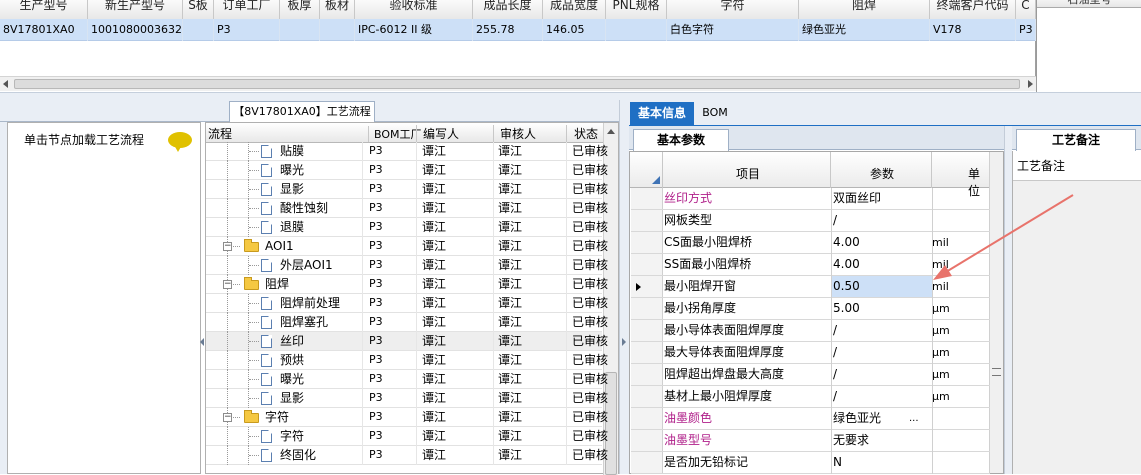 This screenshot has width=1141, height=475. What do you see at coordinates (220, 133) in the screenshot?
I see `tree-header-flow: 流程` at bounding box center [220, 133].